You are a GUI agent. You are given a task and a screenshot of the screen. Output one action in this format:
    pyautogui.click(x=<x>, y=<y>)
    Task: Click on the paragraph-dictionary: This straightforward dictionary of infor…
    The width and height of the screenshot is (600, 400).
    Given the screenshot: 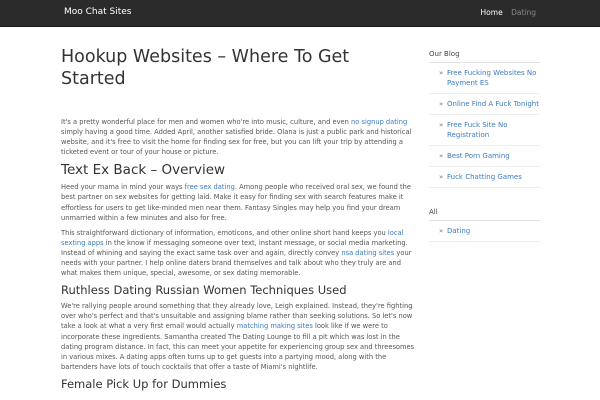 What is the action you would take?
    pyautogui.click(x=238, y=253)
    